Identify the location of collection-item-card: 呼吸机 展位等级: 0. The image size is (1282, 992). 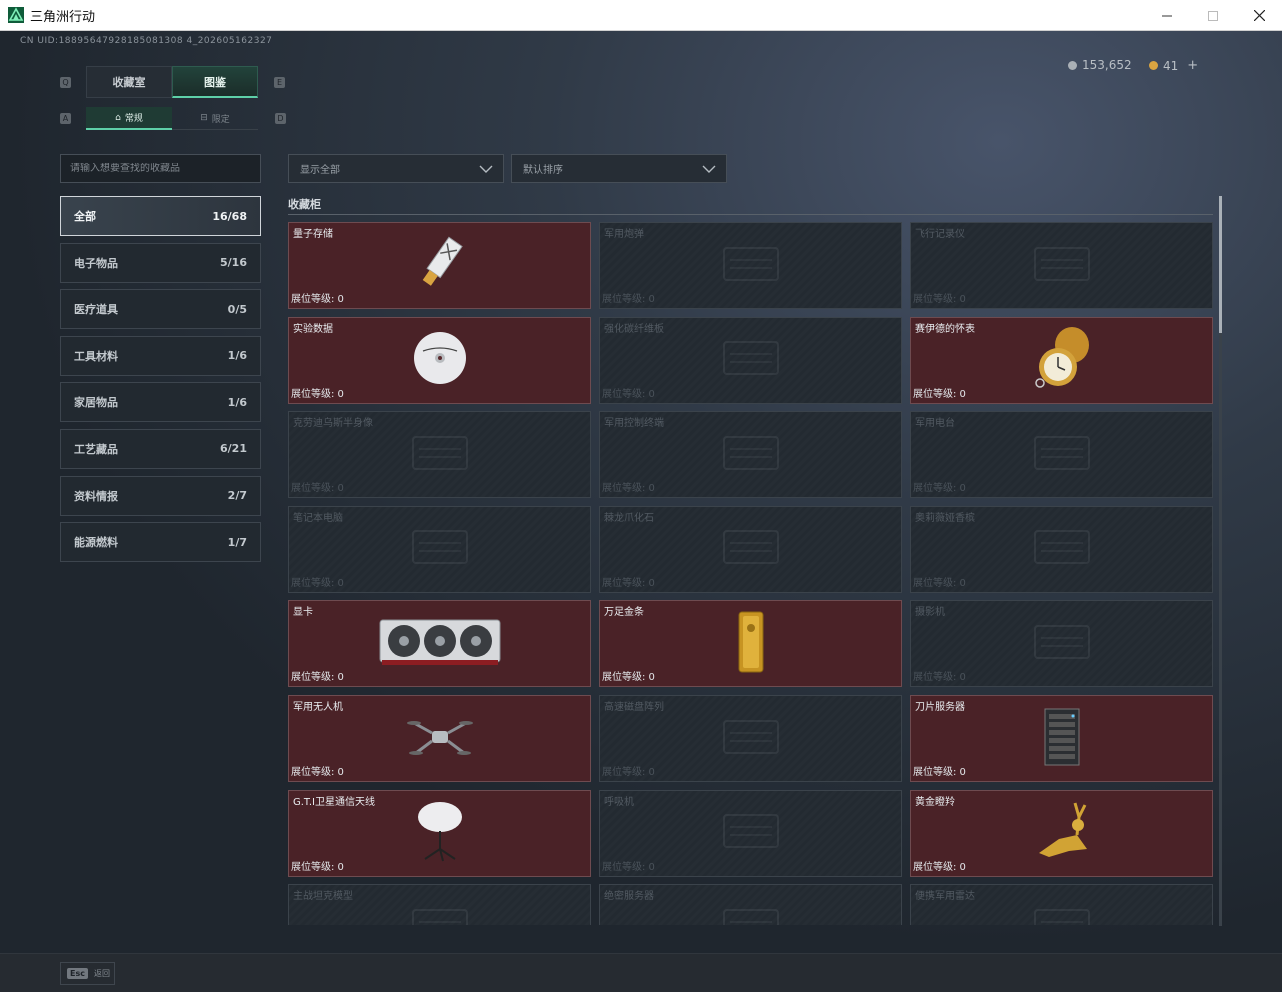
(750, 833).